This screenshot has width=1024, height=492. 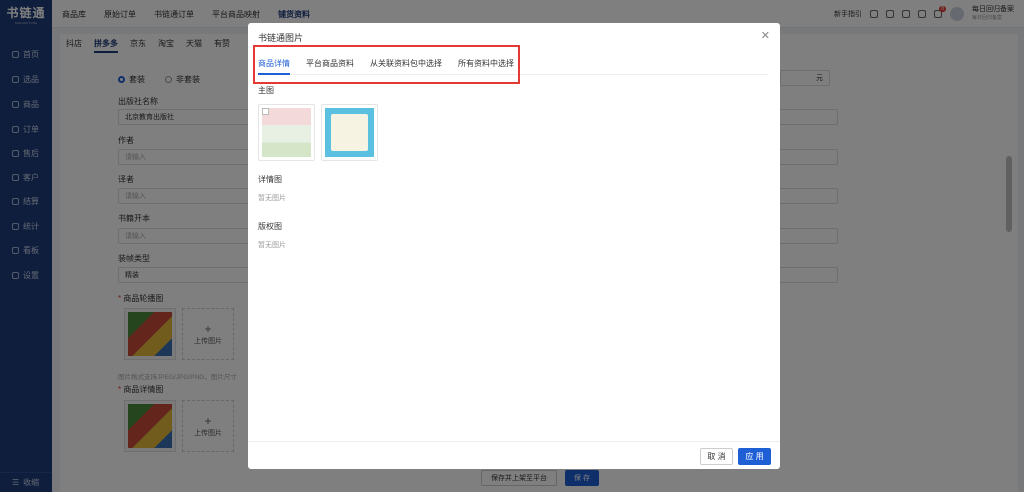 I want to click on main-images-label: 主图, so click(x=266, y=90).